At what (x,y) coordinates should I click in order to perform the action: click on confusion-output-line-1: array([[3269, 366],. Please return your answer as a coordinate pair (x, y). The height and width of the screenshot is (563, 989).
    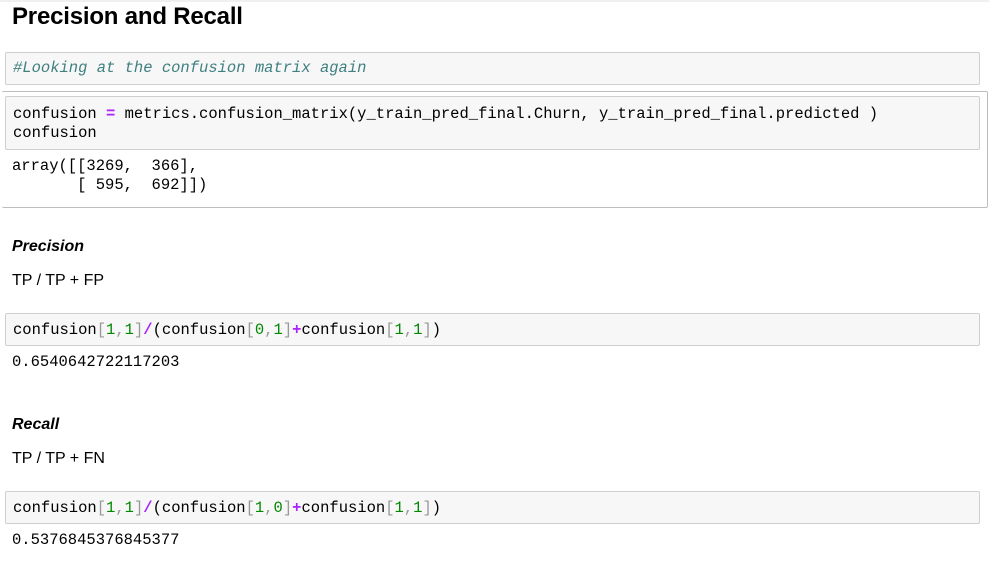
    Looking at the image, I should click on (105, 166).